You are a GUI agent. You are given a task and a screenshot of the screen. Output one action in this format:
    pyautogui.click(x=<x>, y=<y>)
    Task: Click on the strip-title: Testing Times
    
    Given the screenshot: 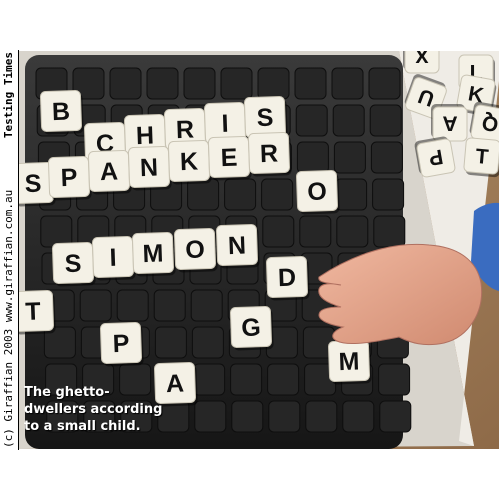 What is the action you would take?
    pyautogui.click(x=8, y=95)
    